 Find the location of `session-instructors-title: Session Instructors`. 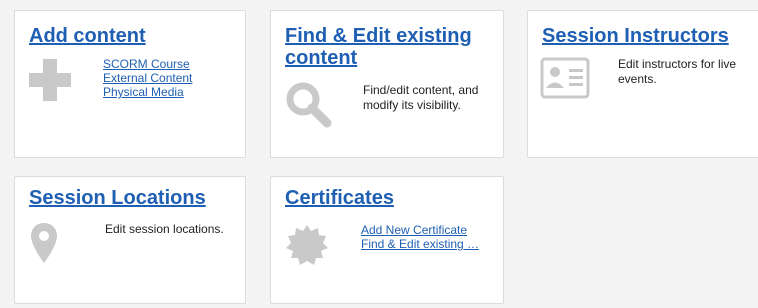

session-instructors-title: Session Instructors is located at coordinates (635, 36).